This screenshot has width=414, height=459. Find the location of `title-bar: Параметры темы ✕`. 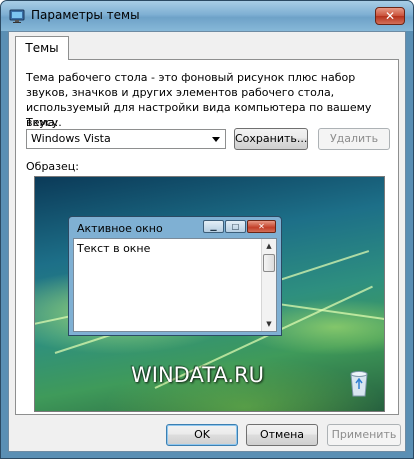

title-bar: Параметры темы ✕ is located at coordinates (207, 16).